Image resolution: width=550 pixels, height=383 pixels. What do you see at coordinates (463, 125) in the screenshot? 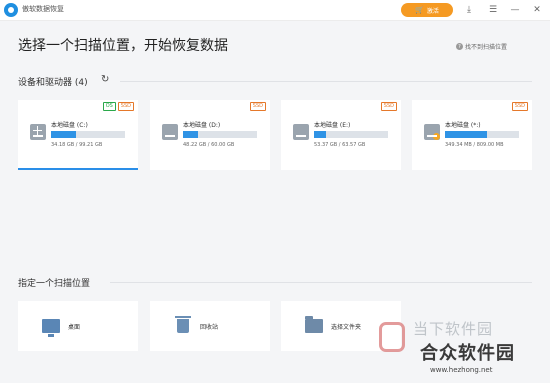
I see `drive-name: 本地磁盘 (*:)` at bounding box center [463, 125].